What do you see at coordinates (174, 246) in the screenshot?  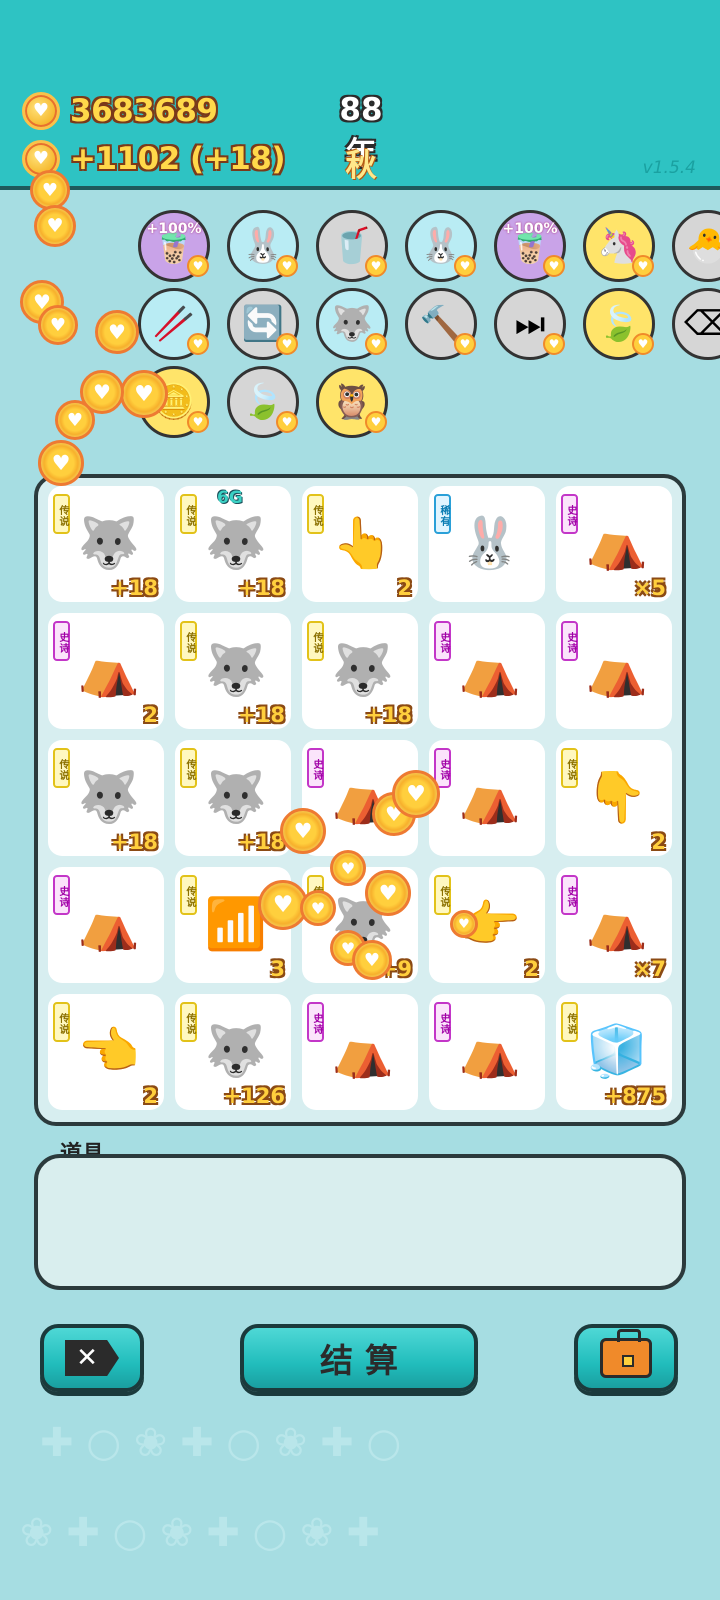 I see `powerup-boba-tea-boost: 🧋 +100% ♥` at bounding box center [174, 246].